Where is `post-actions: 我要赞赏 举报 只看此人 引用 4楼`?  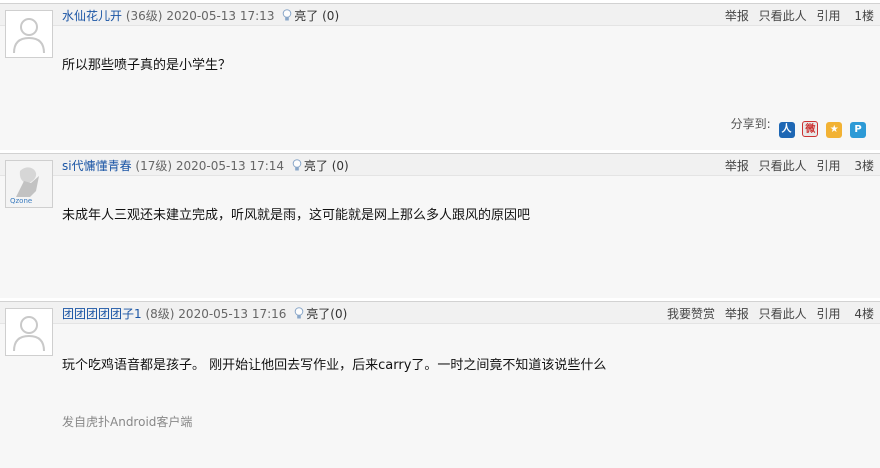 post-actions: 我要赞赏 举报 只看此人 引用 4楼 is located at coordinates (767, 314).